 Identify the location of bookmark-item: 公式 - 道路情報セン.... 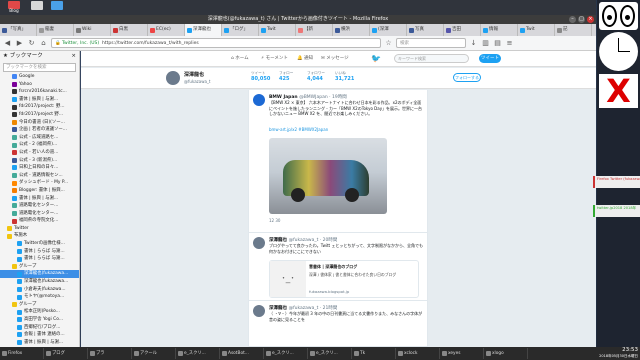
(39, 176).